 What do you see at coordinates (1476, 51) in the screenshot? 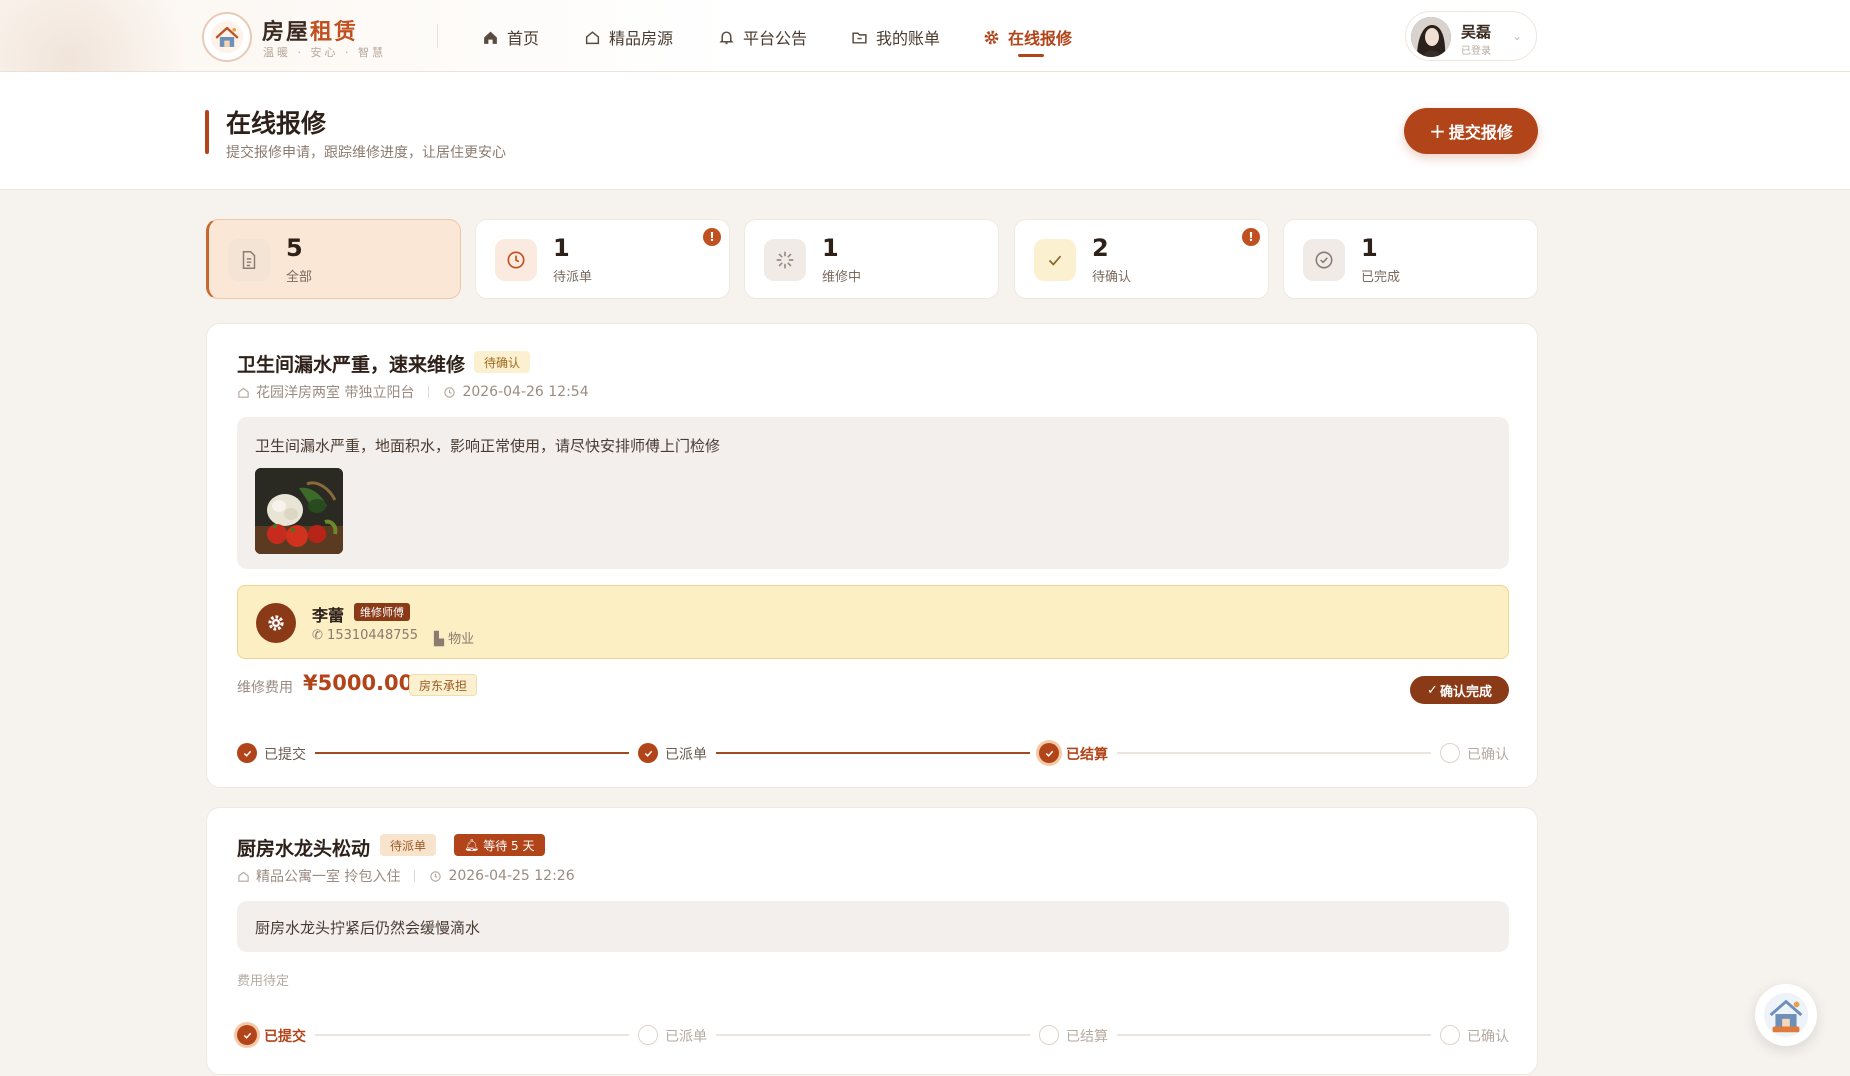
I see `user-status: 已登录` at bounding box center [1476, 51].